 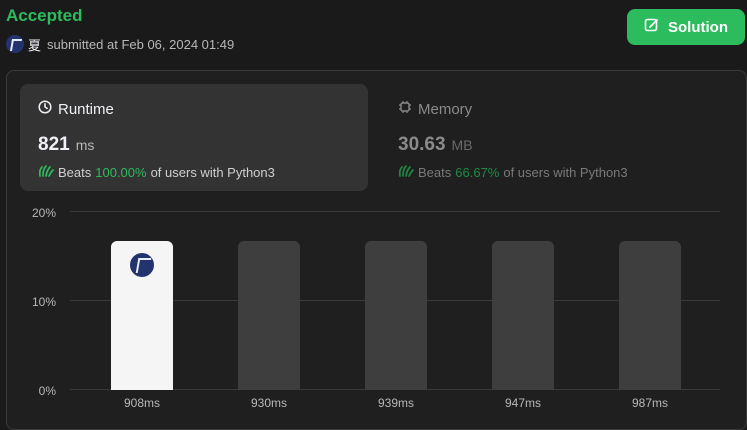 What do you see at coordinates (142, 315) in the screenshot?
I see `bar-current` at bounding box center [142, 315].